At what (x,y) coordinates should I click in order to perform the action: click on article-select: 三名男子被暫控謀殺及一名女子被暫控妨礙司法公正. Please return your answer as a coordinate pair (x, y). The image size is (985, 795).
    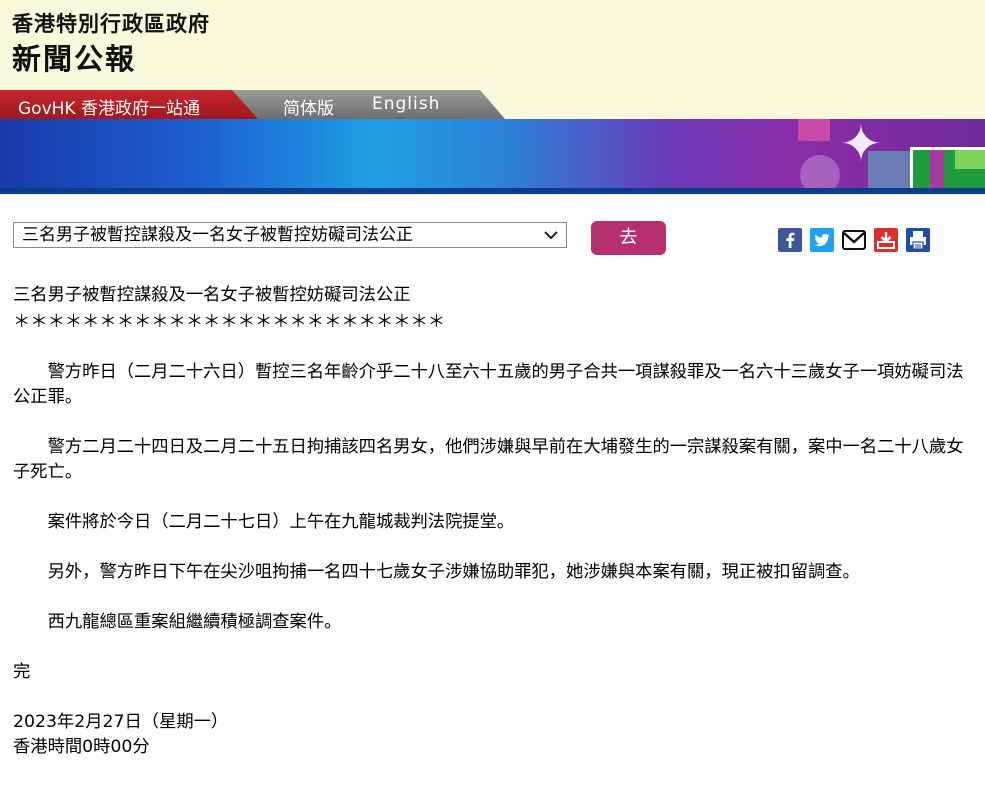
    Looking at the image, I should click on (290, 235).